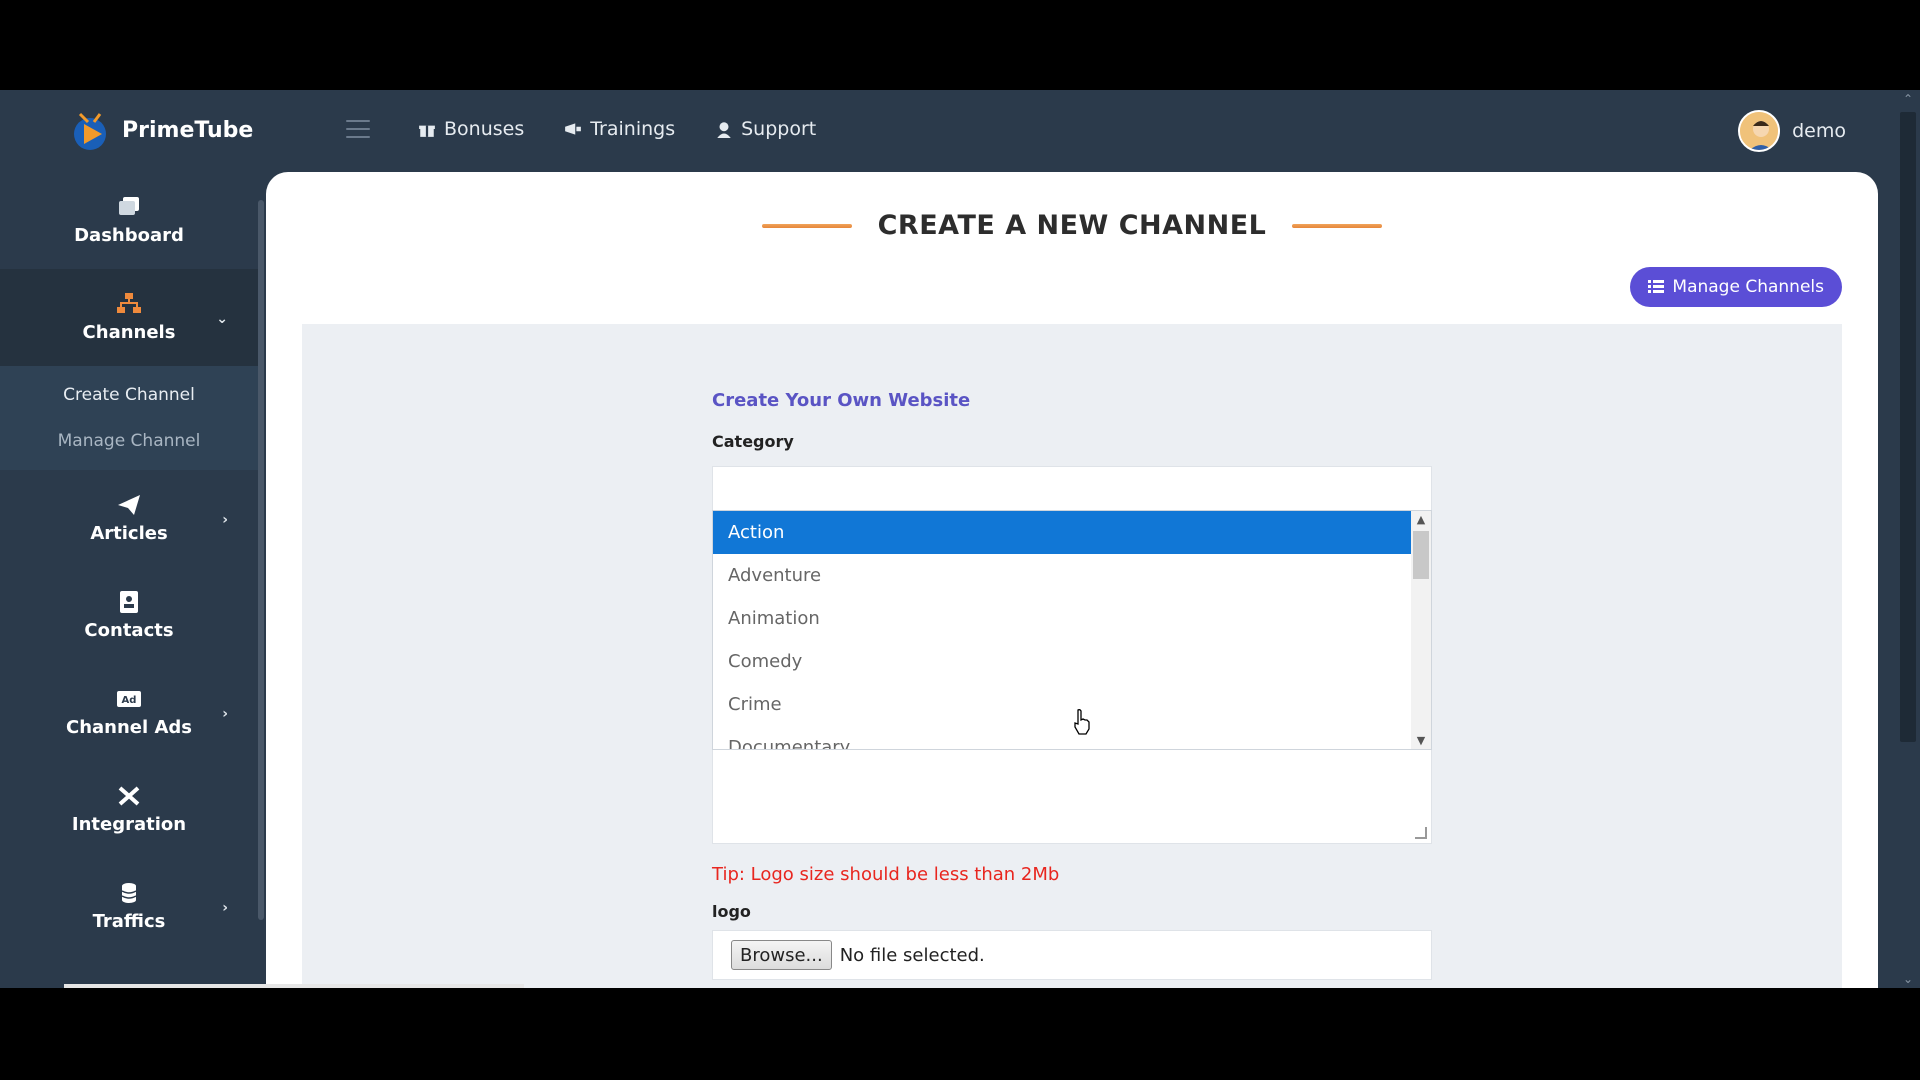  Describe the element at coordinates (1421, 833) in the screenshot. I see `resize-handle-icon` at that location.